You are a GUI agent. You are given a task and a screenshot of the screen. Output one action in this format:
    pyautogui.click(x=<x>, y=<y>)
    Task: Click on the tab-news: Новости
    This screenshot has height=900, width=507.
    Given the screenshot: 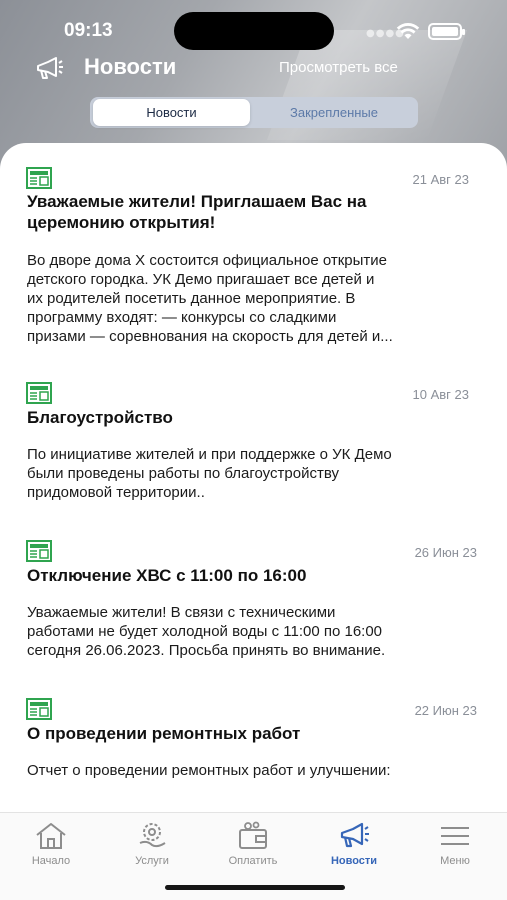 What is the action you would take?
    pyautogui.click(x=171, y=112)
    